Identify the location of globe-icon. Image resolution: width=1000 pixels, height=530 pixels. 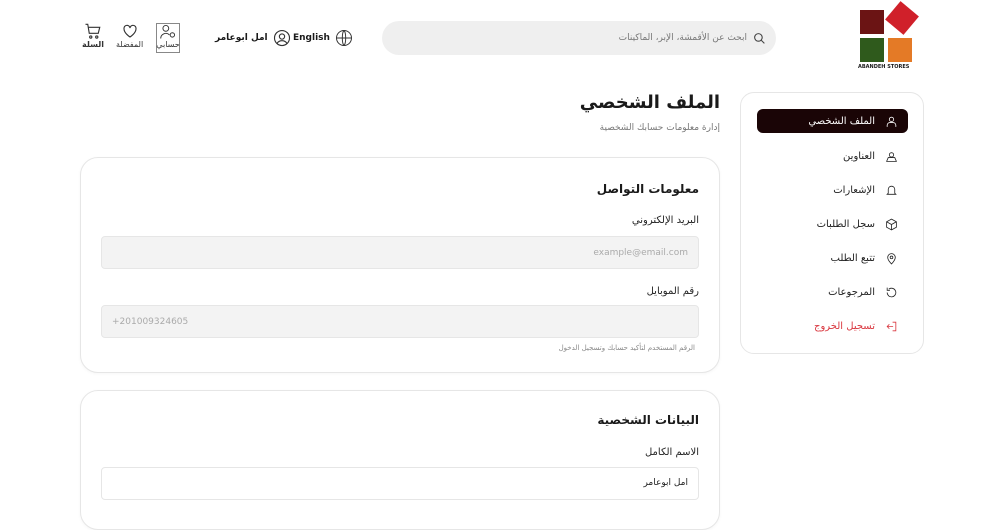
(343, 38).